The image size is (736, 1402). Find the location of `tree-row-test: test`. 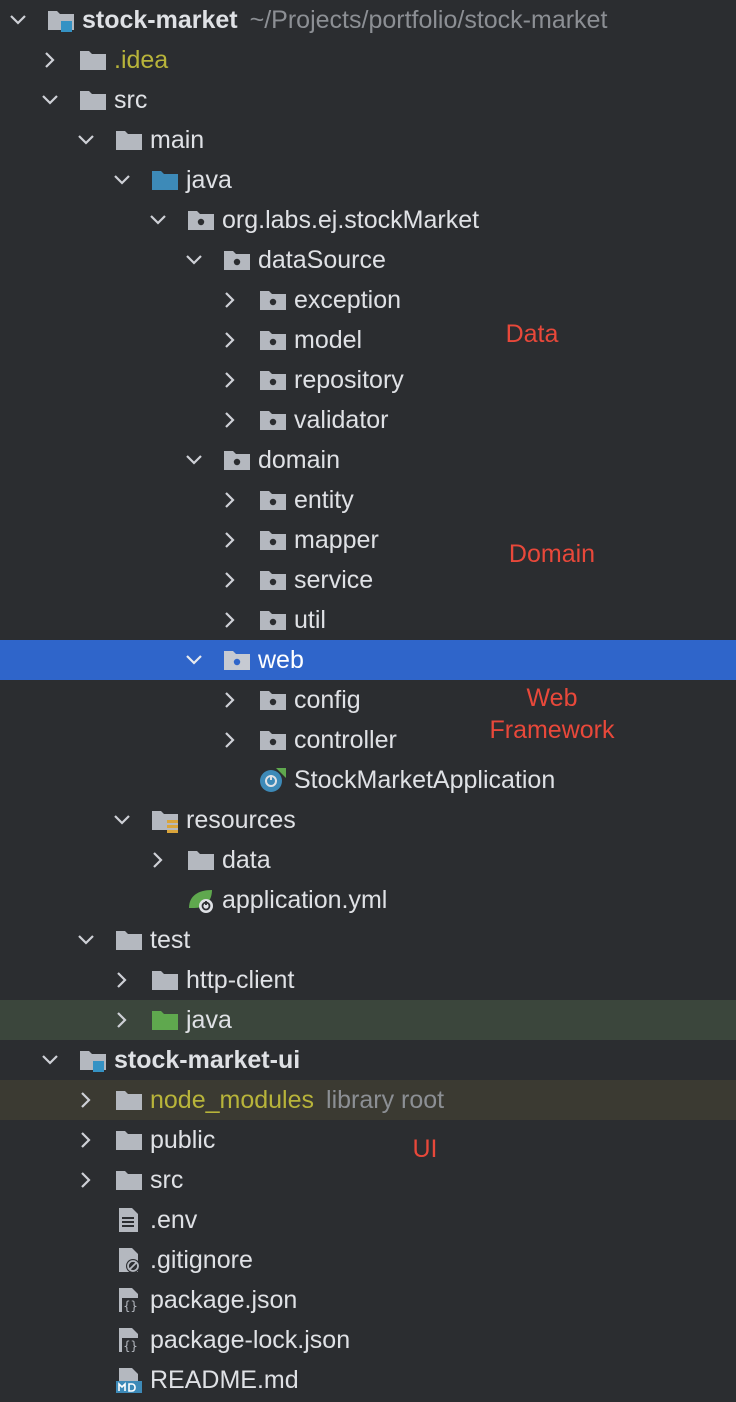

tree-row-test: test is located at coordinates (368, 940).